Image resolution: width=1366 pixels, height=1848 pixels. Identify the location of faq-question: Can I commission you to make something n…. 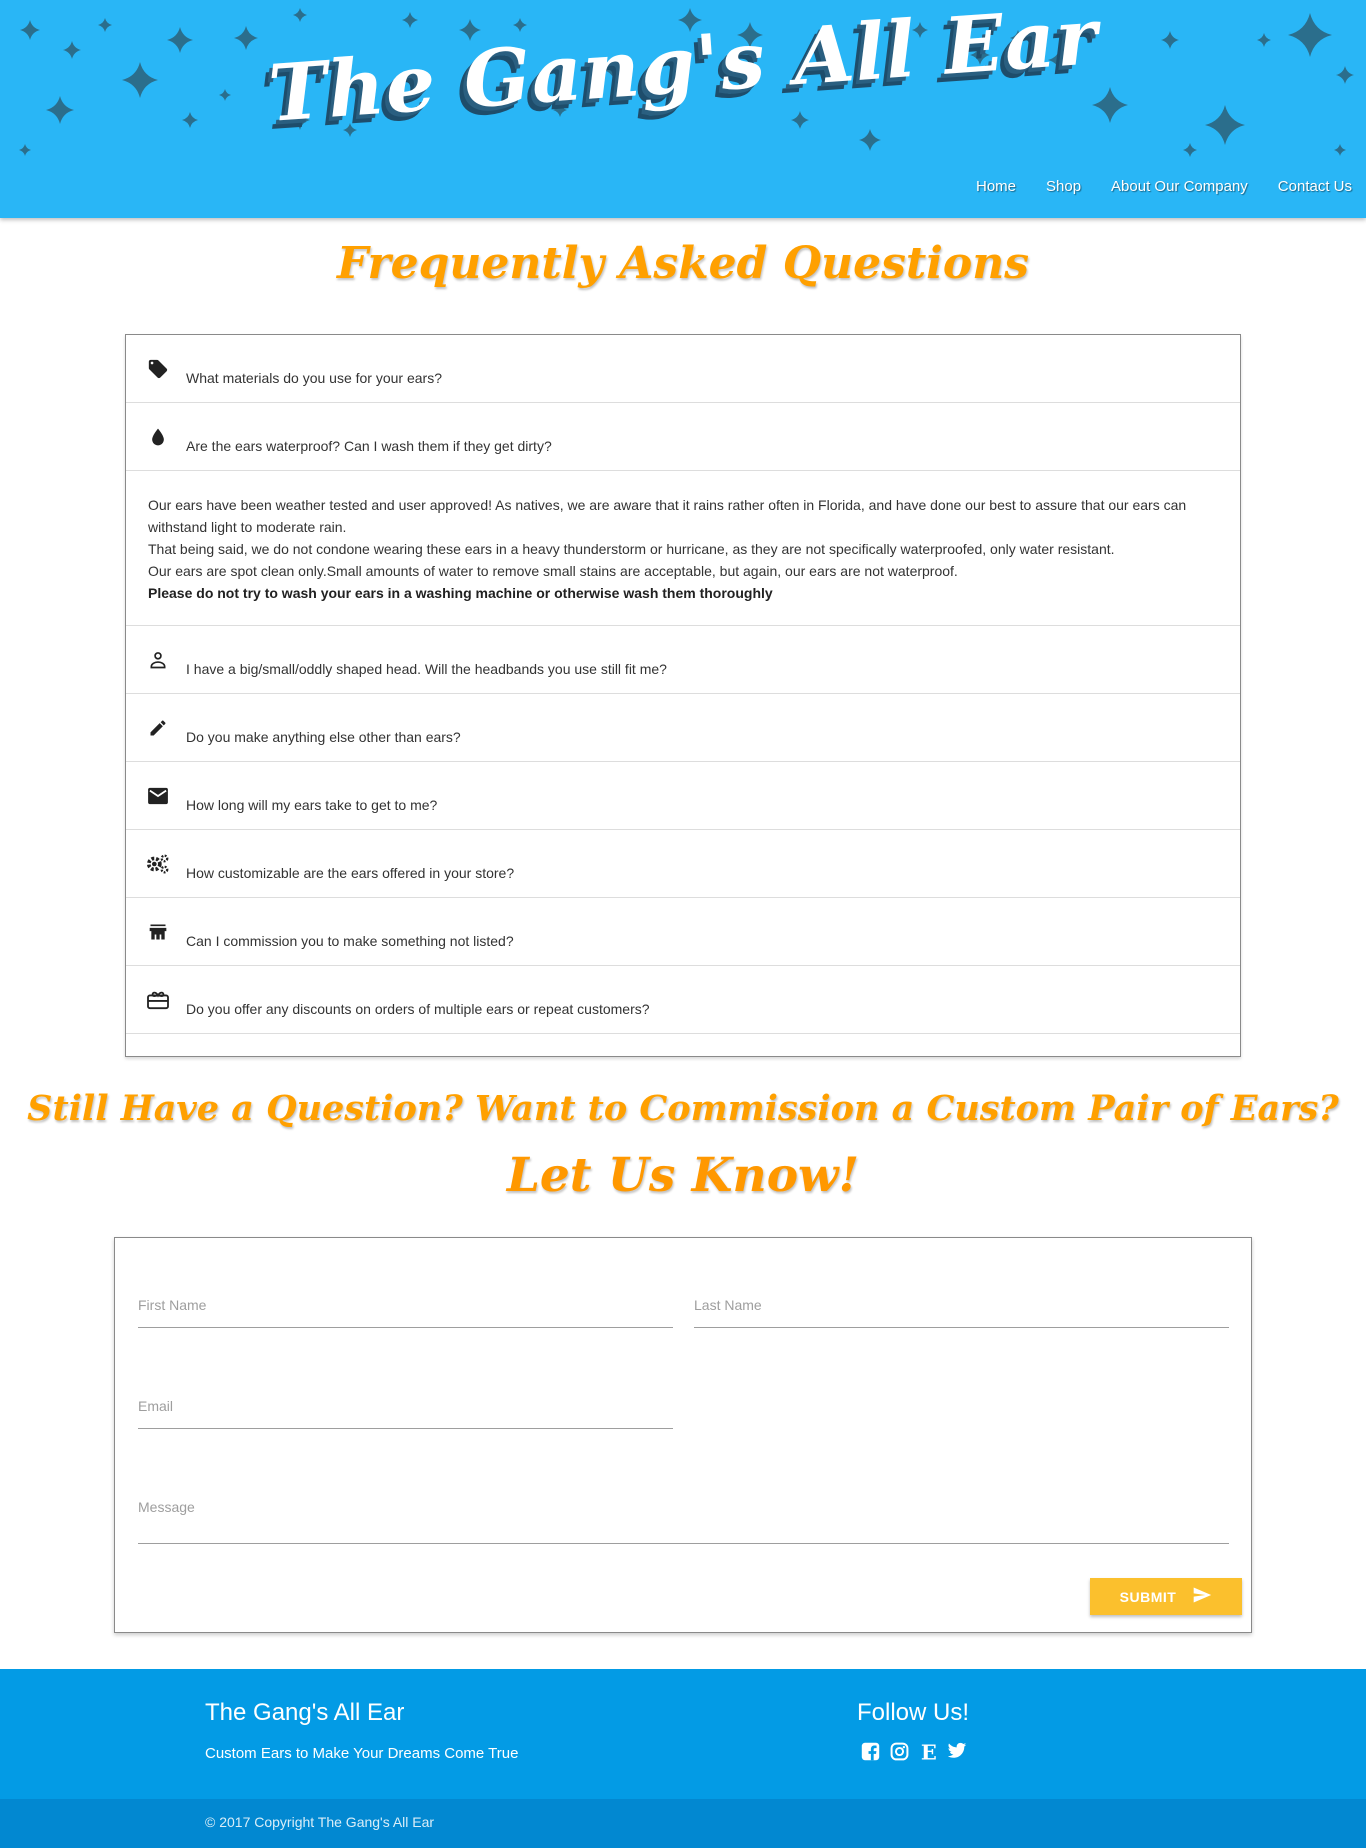
(350, 940).